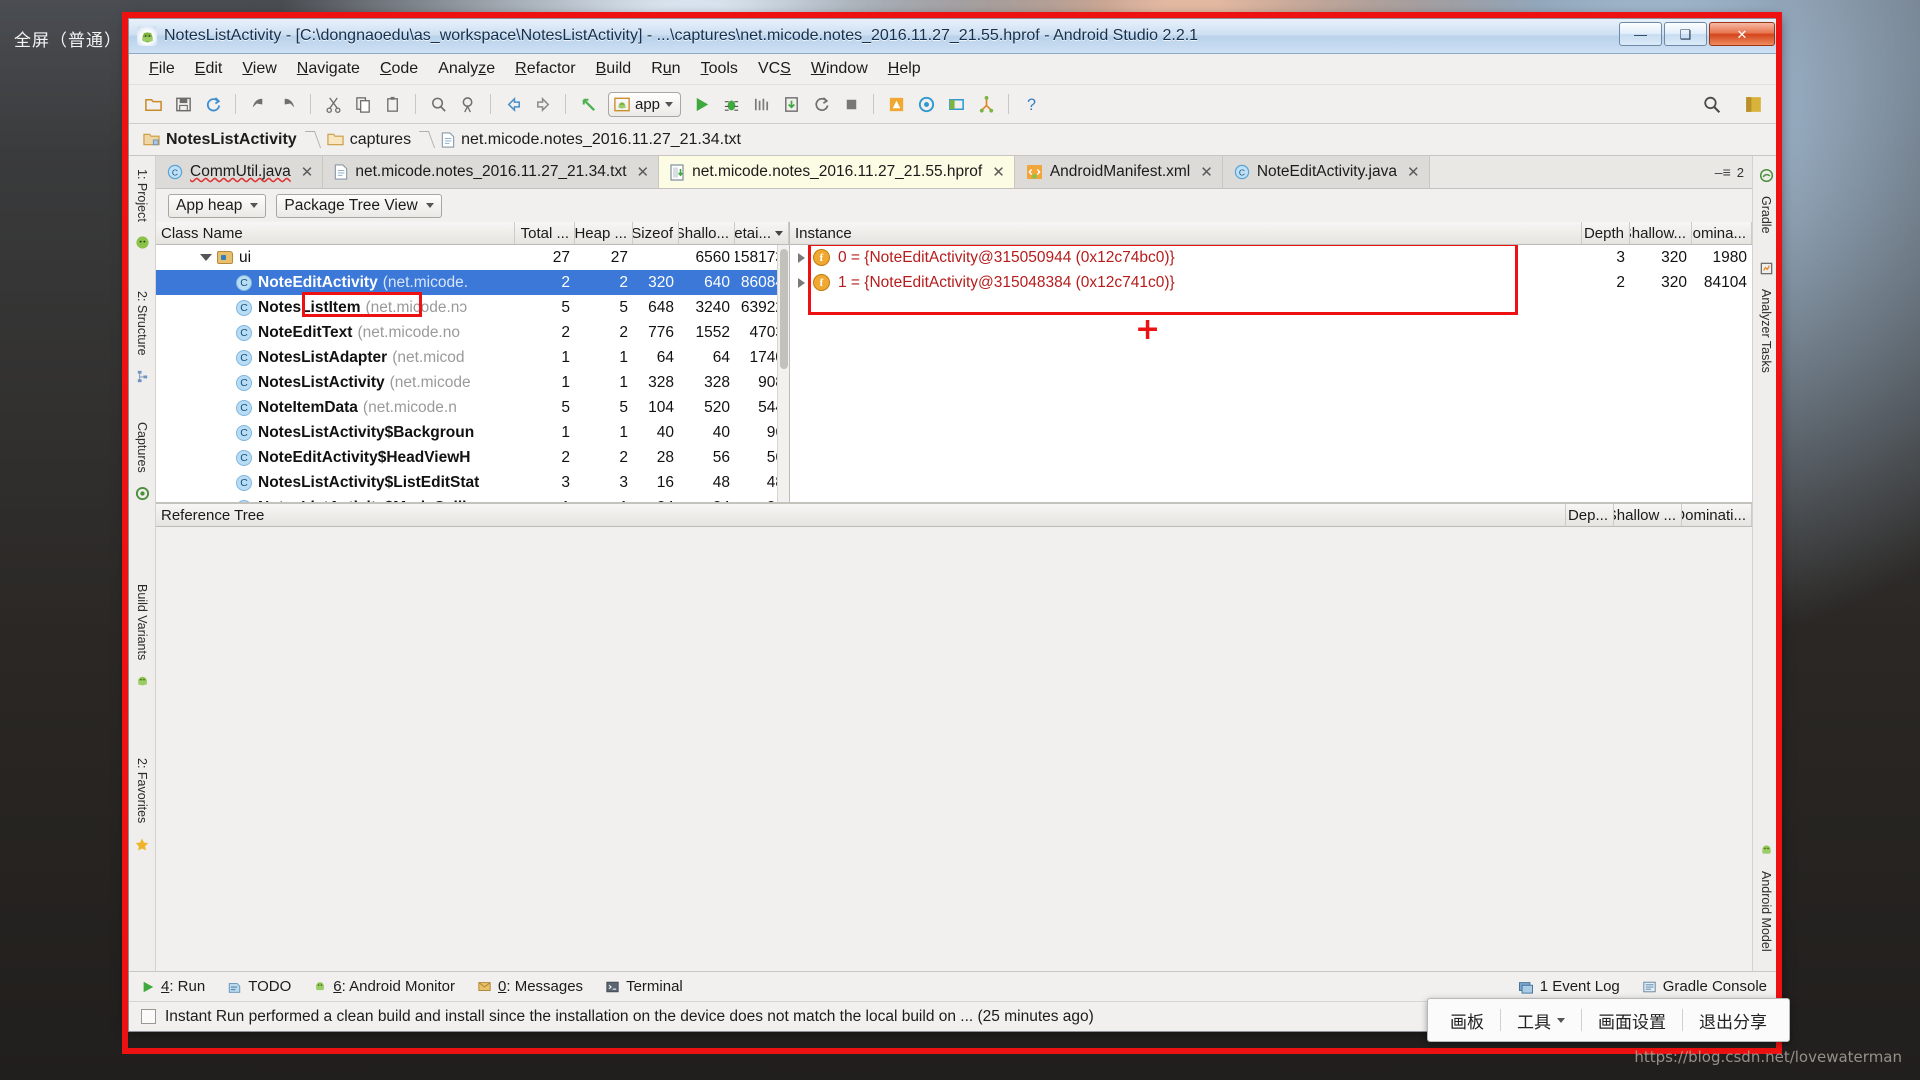 The height and width of the screenshot is (1080, 1920). Describe the element at coordinates (956, 104) in the screenshot. I see `layout-inspector-icon` at that location.